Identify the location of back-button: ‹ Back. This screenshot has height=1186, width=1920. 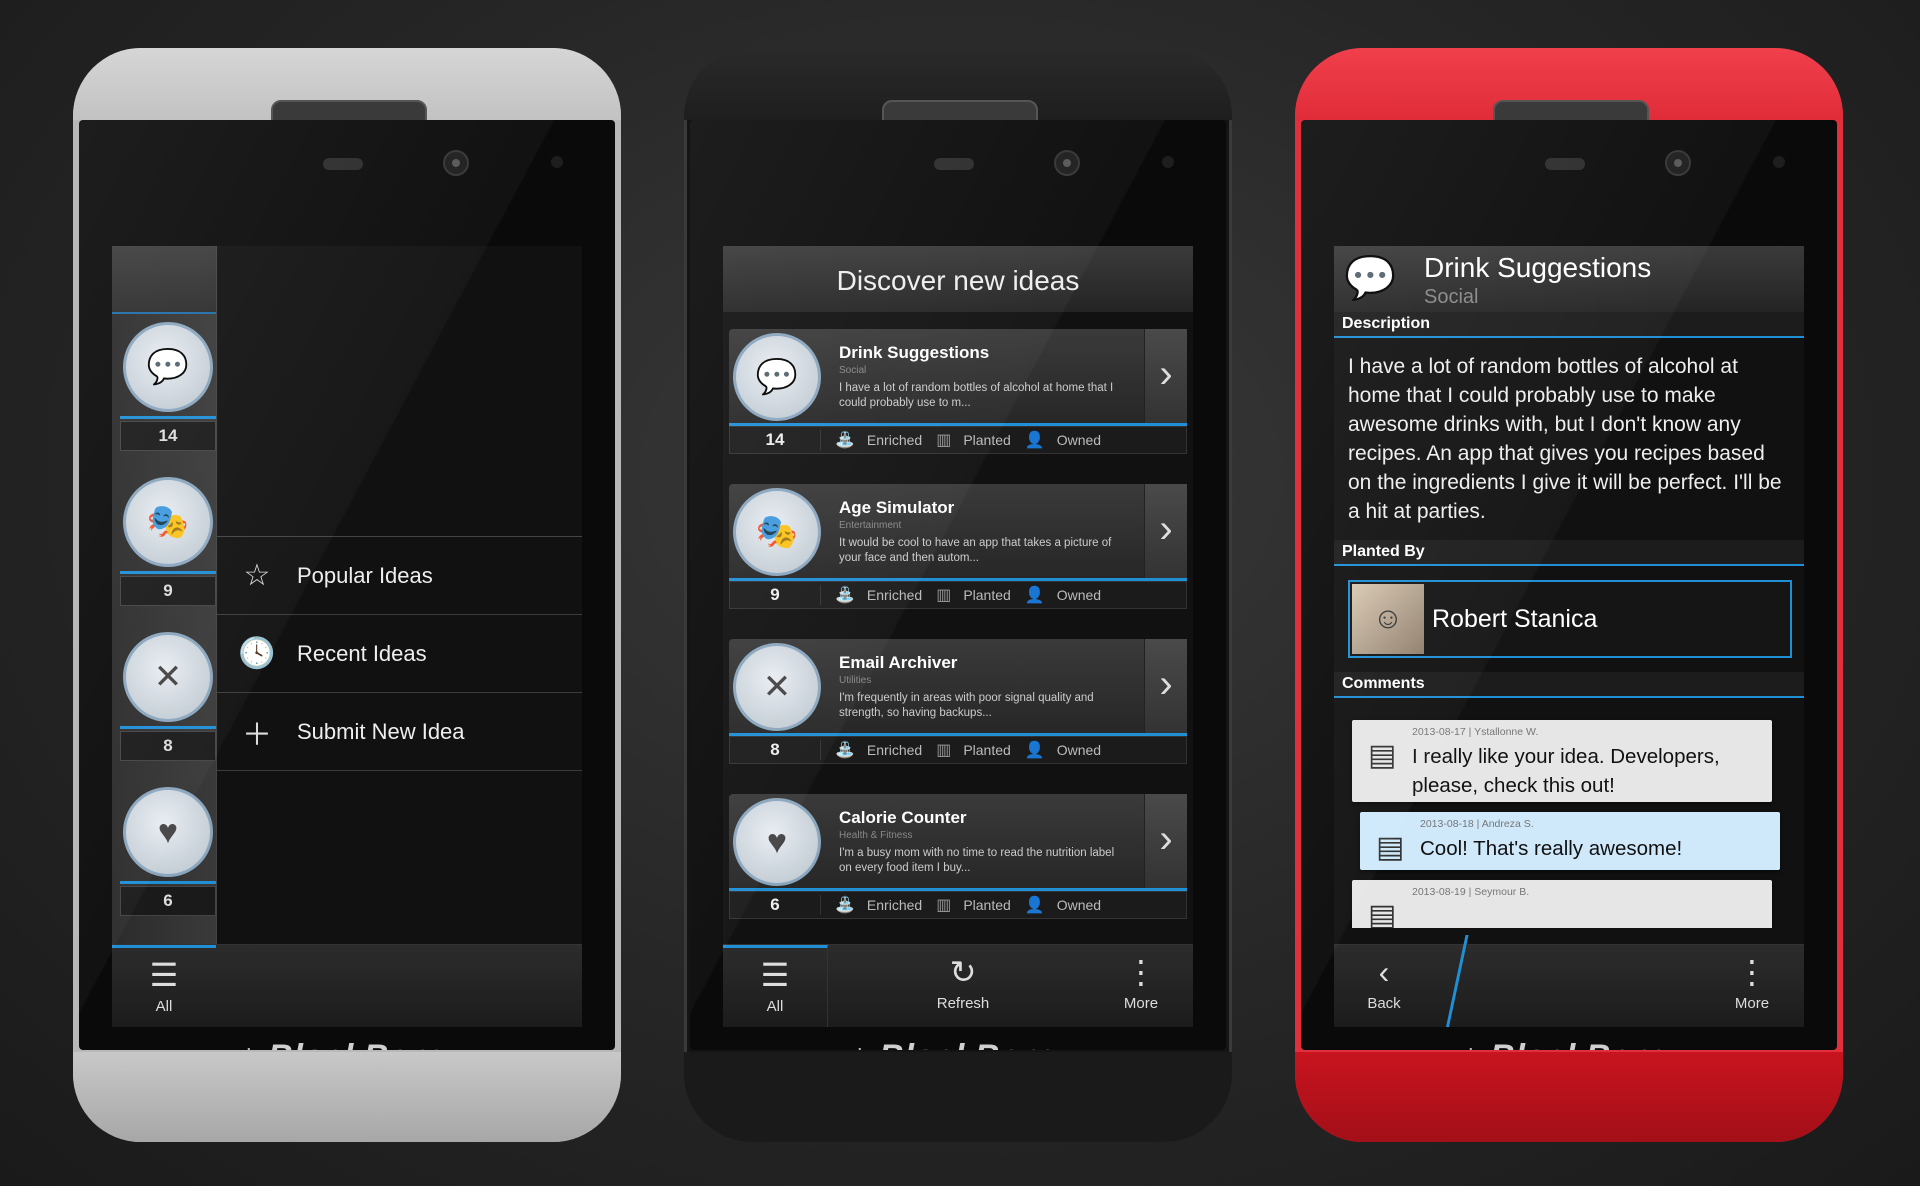
(1384, 986).